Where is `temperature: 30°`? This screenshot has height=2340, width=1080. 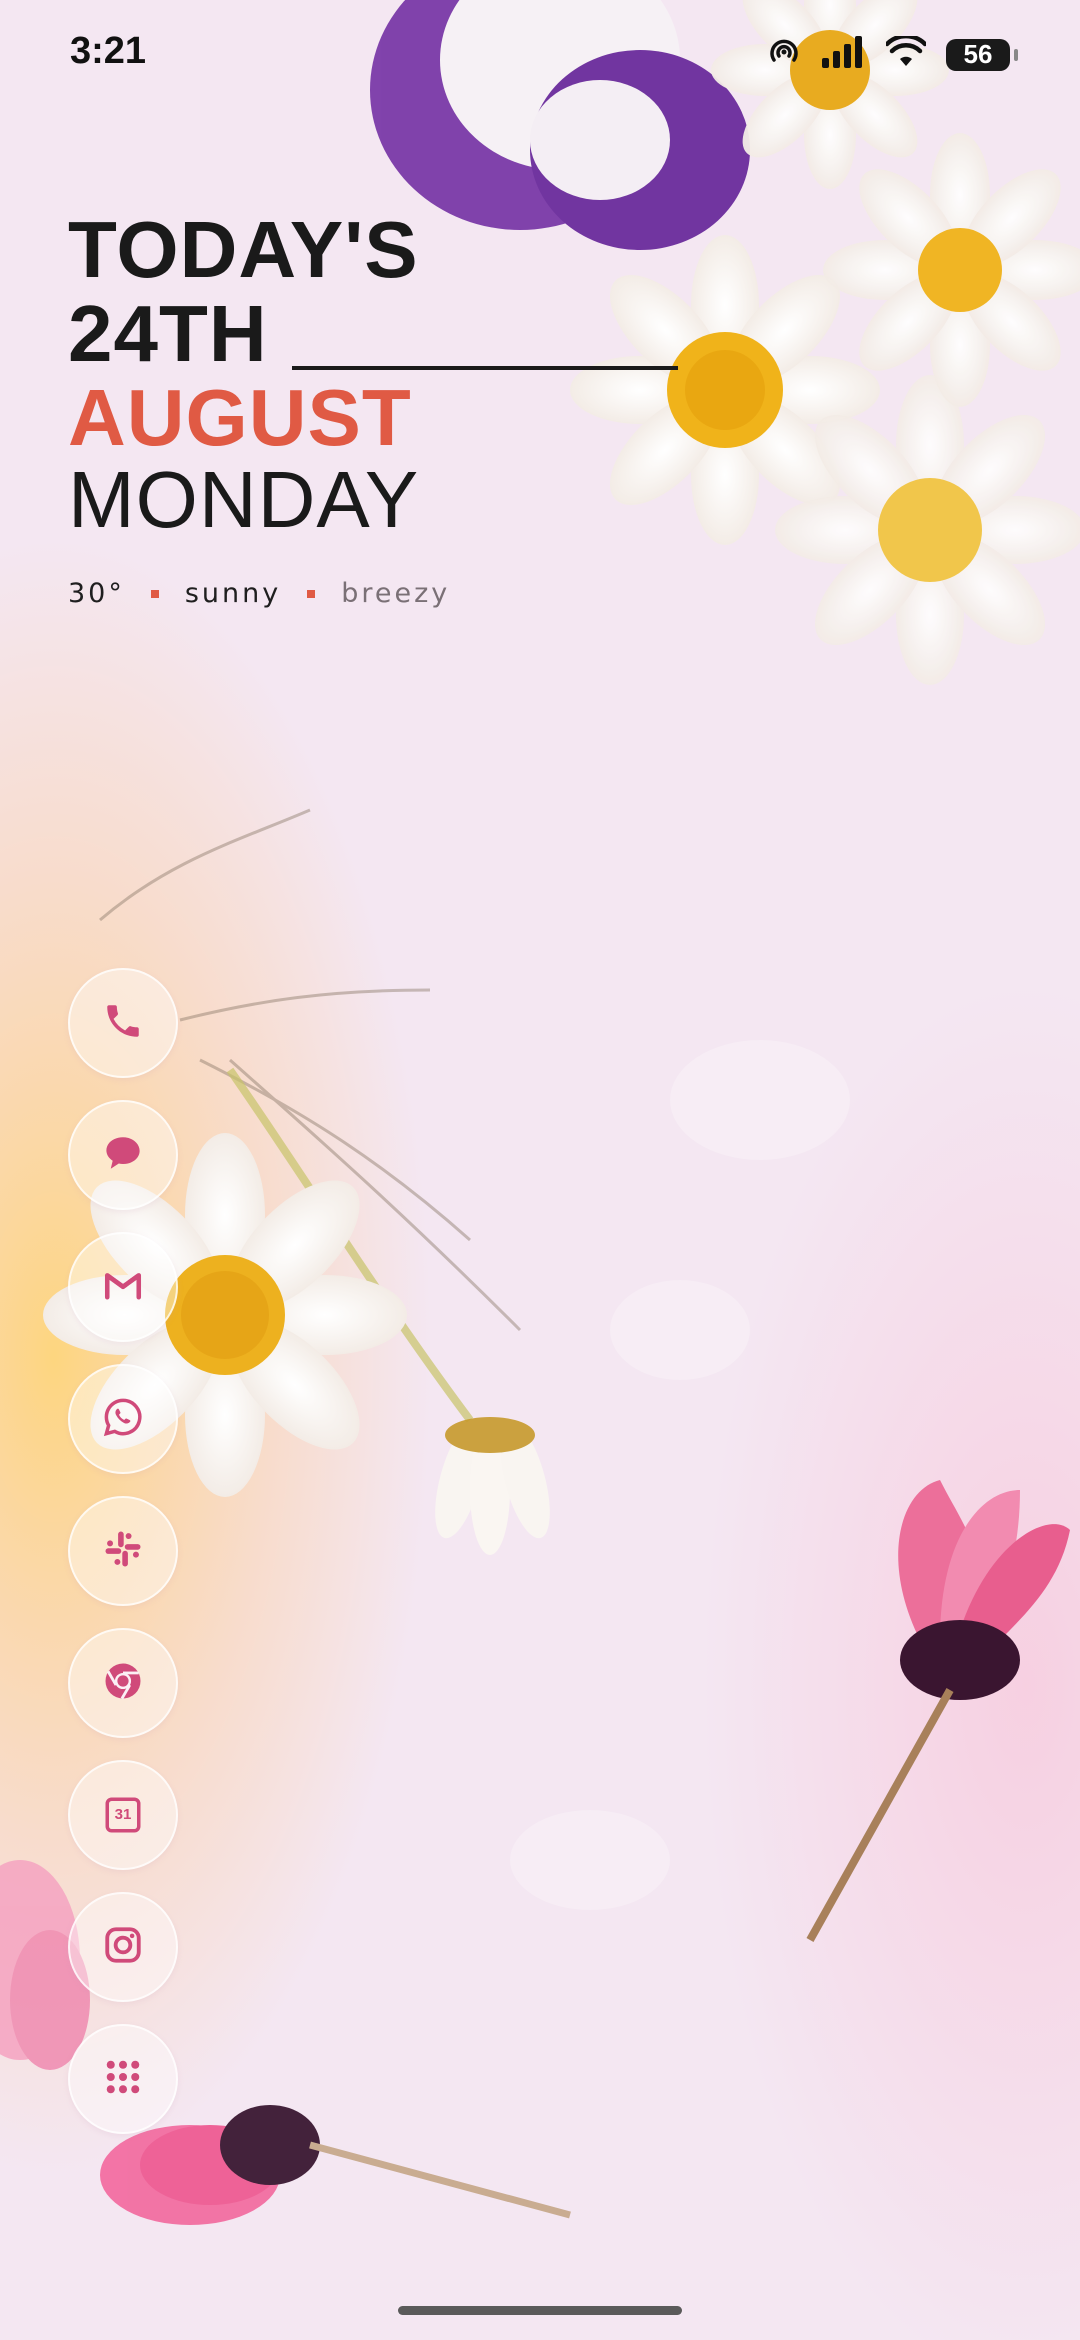 temperature: 30° is located at coordinates (96, 593).